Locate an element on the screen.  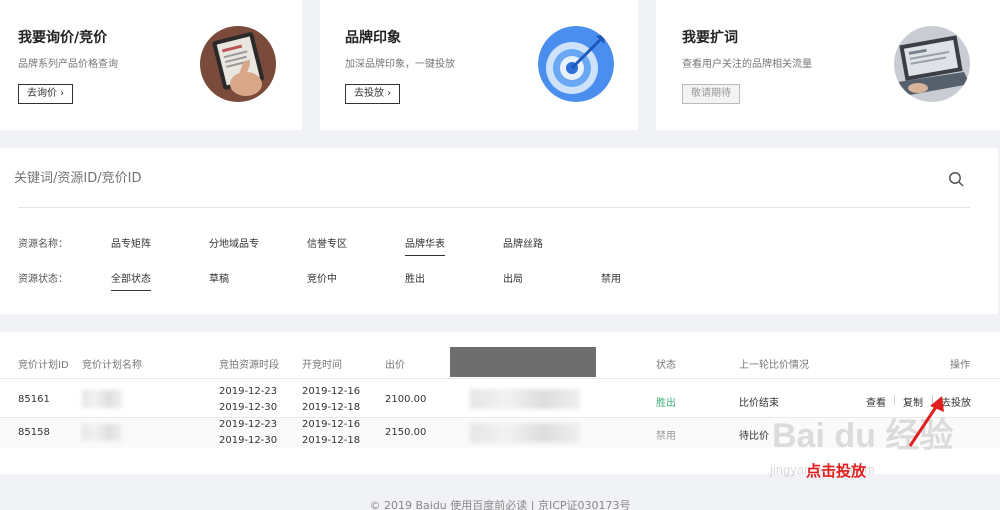
filter-status-option: 胜出 is located at coordinates (415, 280).